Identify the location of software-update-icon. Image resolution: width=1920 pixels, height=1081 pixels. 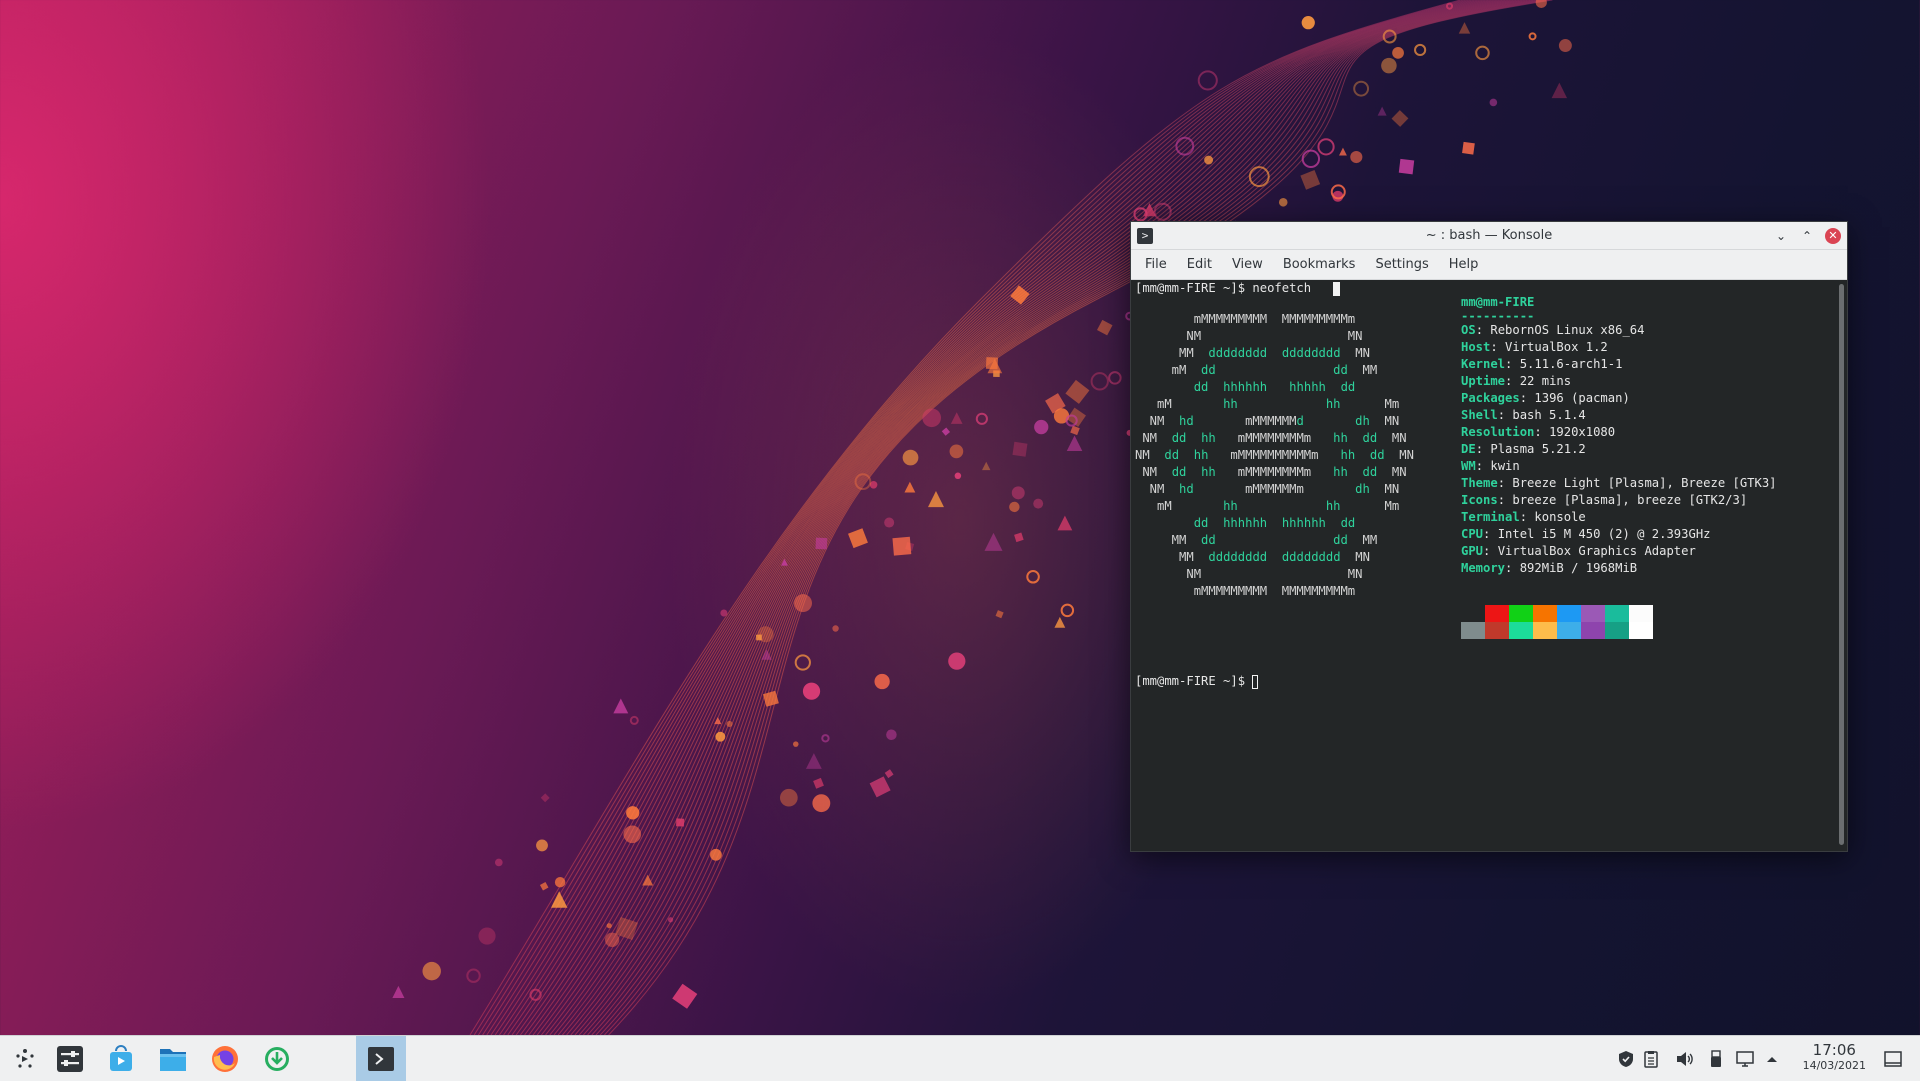
(277, 1058).